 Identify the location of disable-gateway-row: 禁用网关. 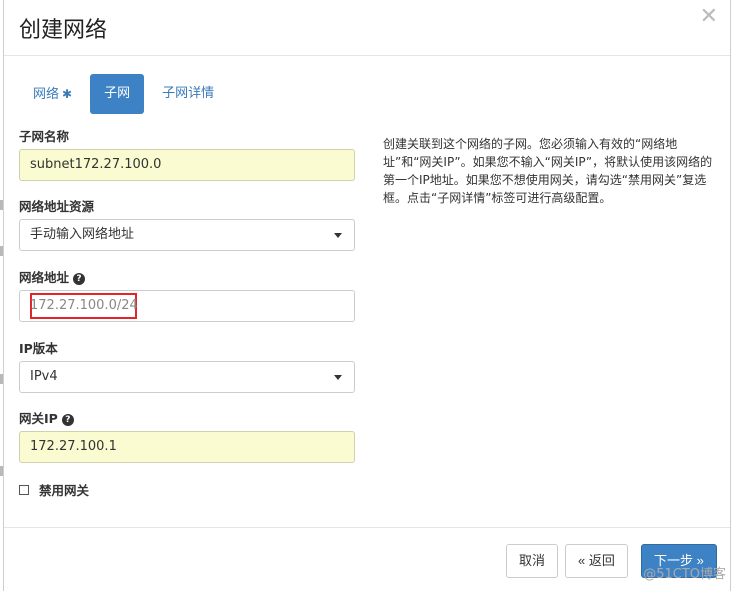
(54, 489).